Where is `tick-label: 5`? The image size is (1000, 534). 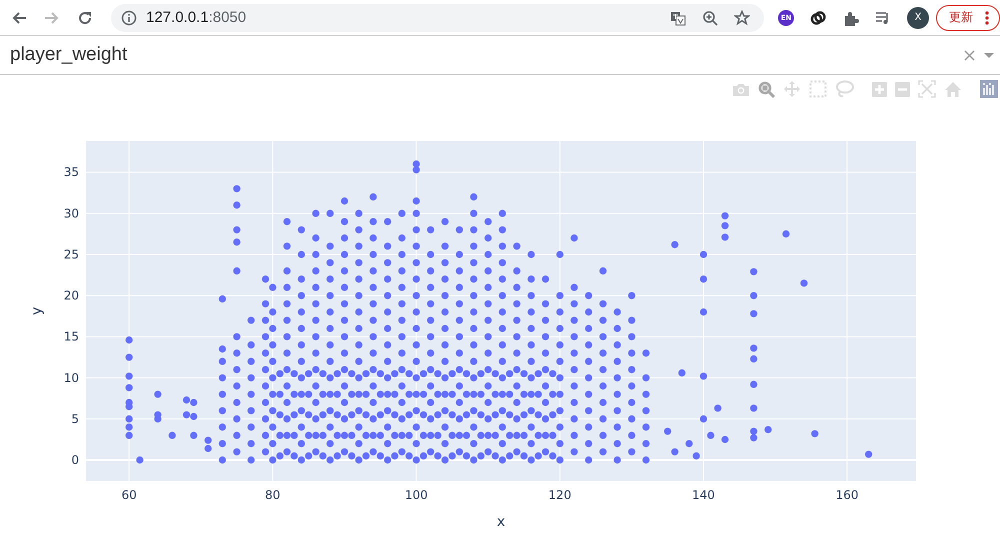 tick-label: 5 is located at coordinates (75, 419).